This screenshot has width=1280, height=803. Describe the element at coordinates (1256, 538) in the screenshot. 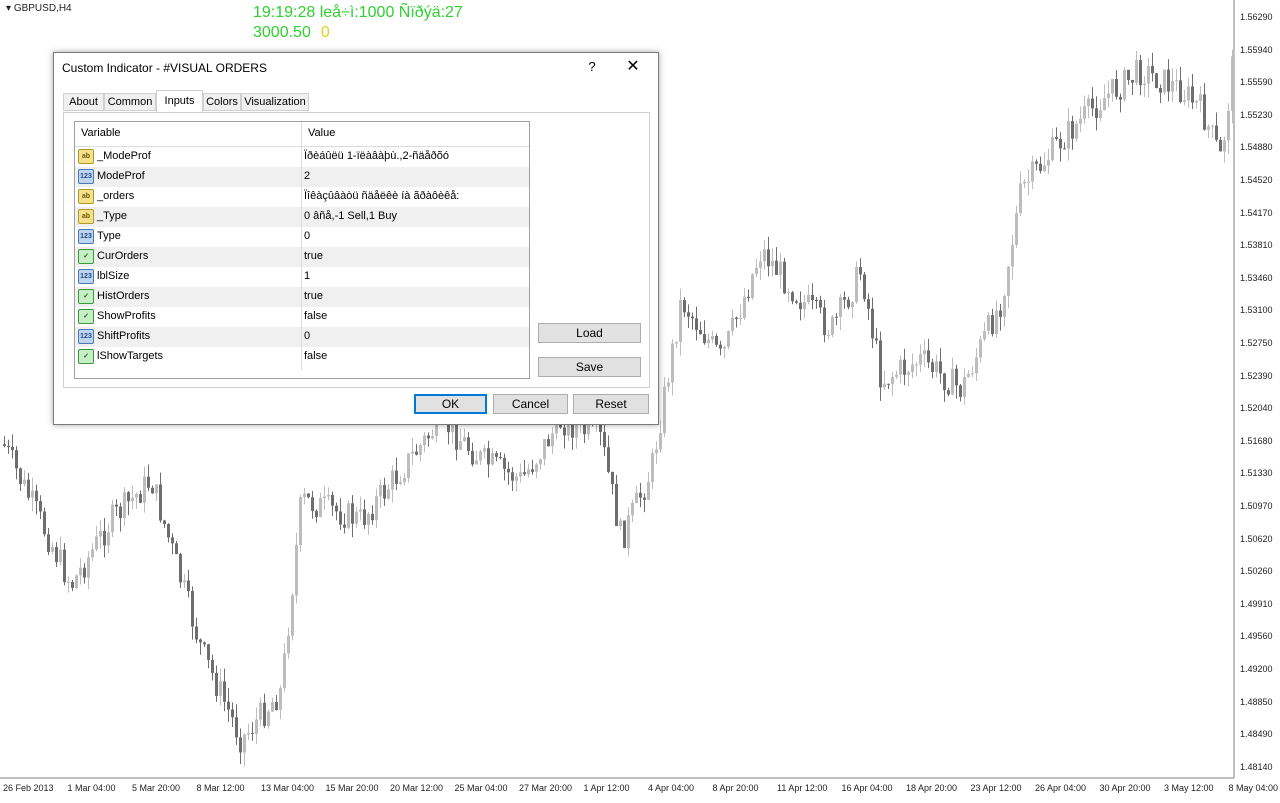

I see `price-tick: 1.50620` at that location.